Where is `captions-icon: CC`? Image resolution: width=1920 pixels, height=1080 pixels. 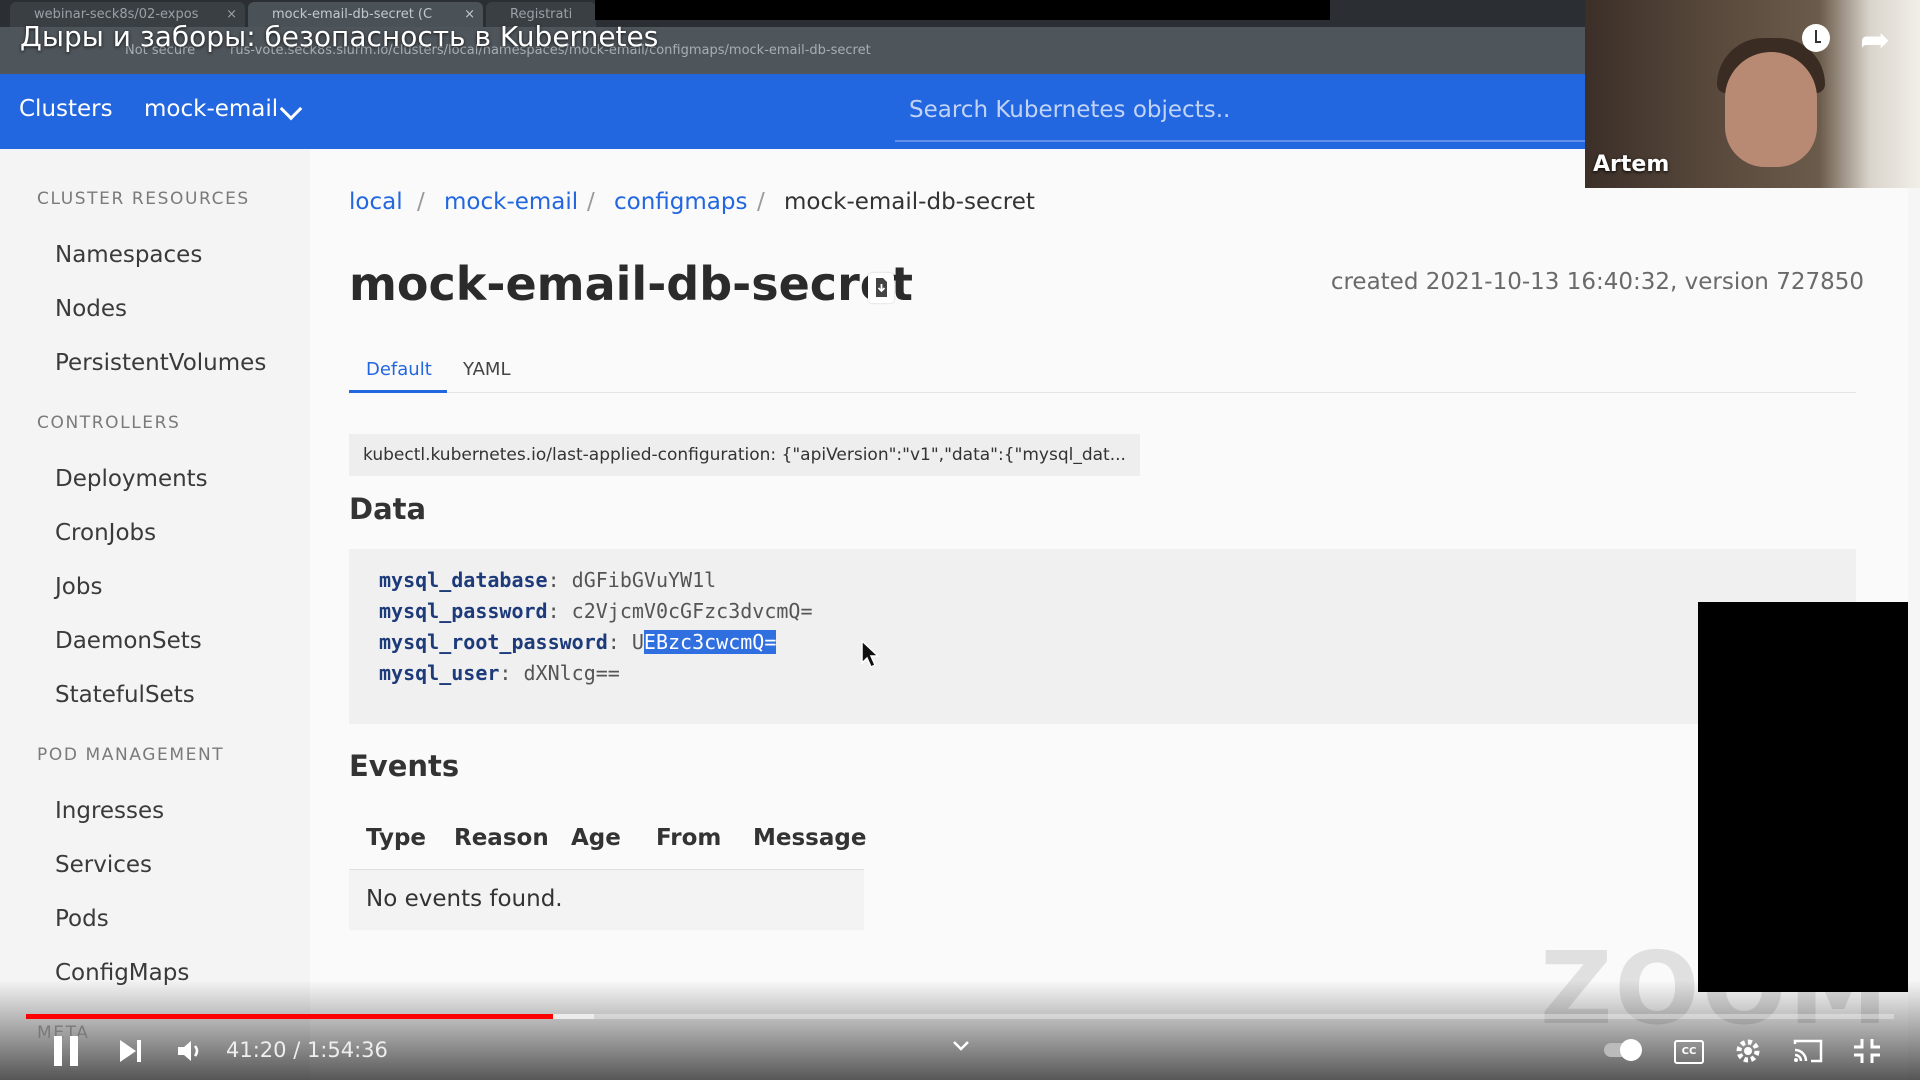 captions-icon: CC is located at coordinates (1689, 1052).